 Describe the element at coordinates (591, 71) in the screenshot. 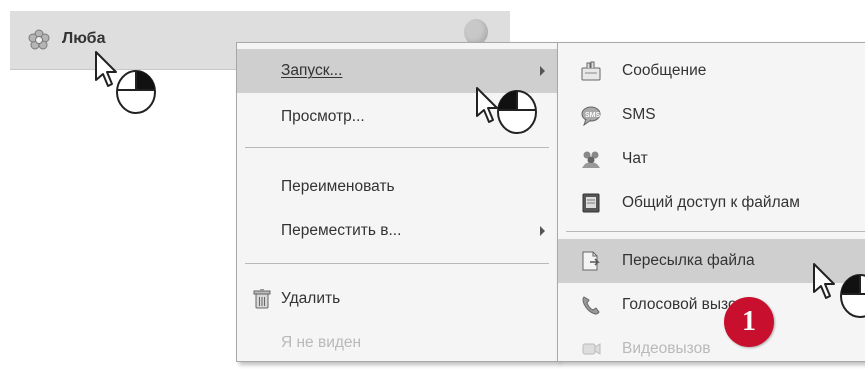

I see `message-icon` at that location.